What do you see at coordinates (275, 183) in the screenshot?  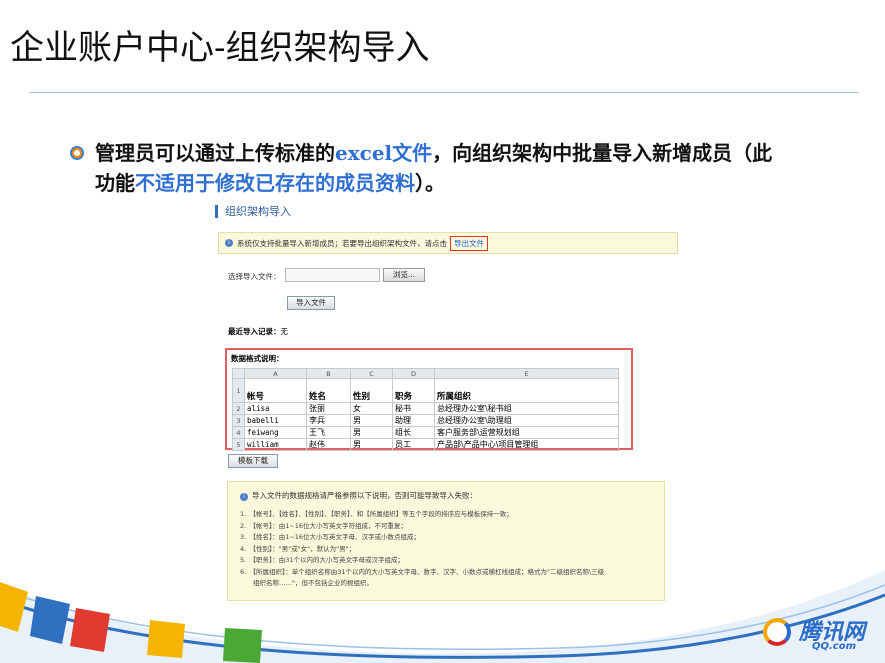 I see `bullet-highlight-warning: 不适用于修改已存在的成员资料` at bounding box center [275, 183].